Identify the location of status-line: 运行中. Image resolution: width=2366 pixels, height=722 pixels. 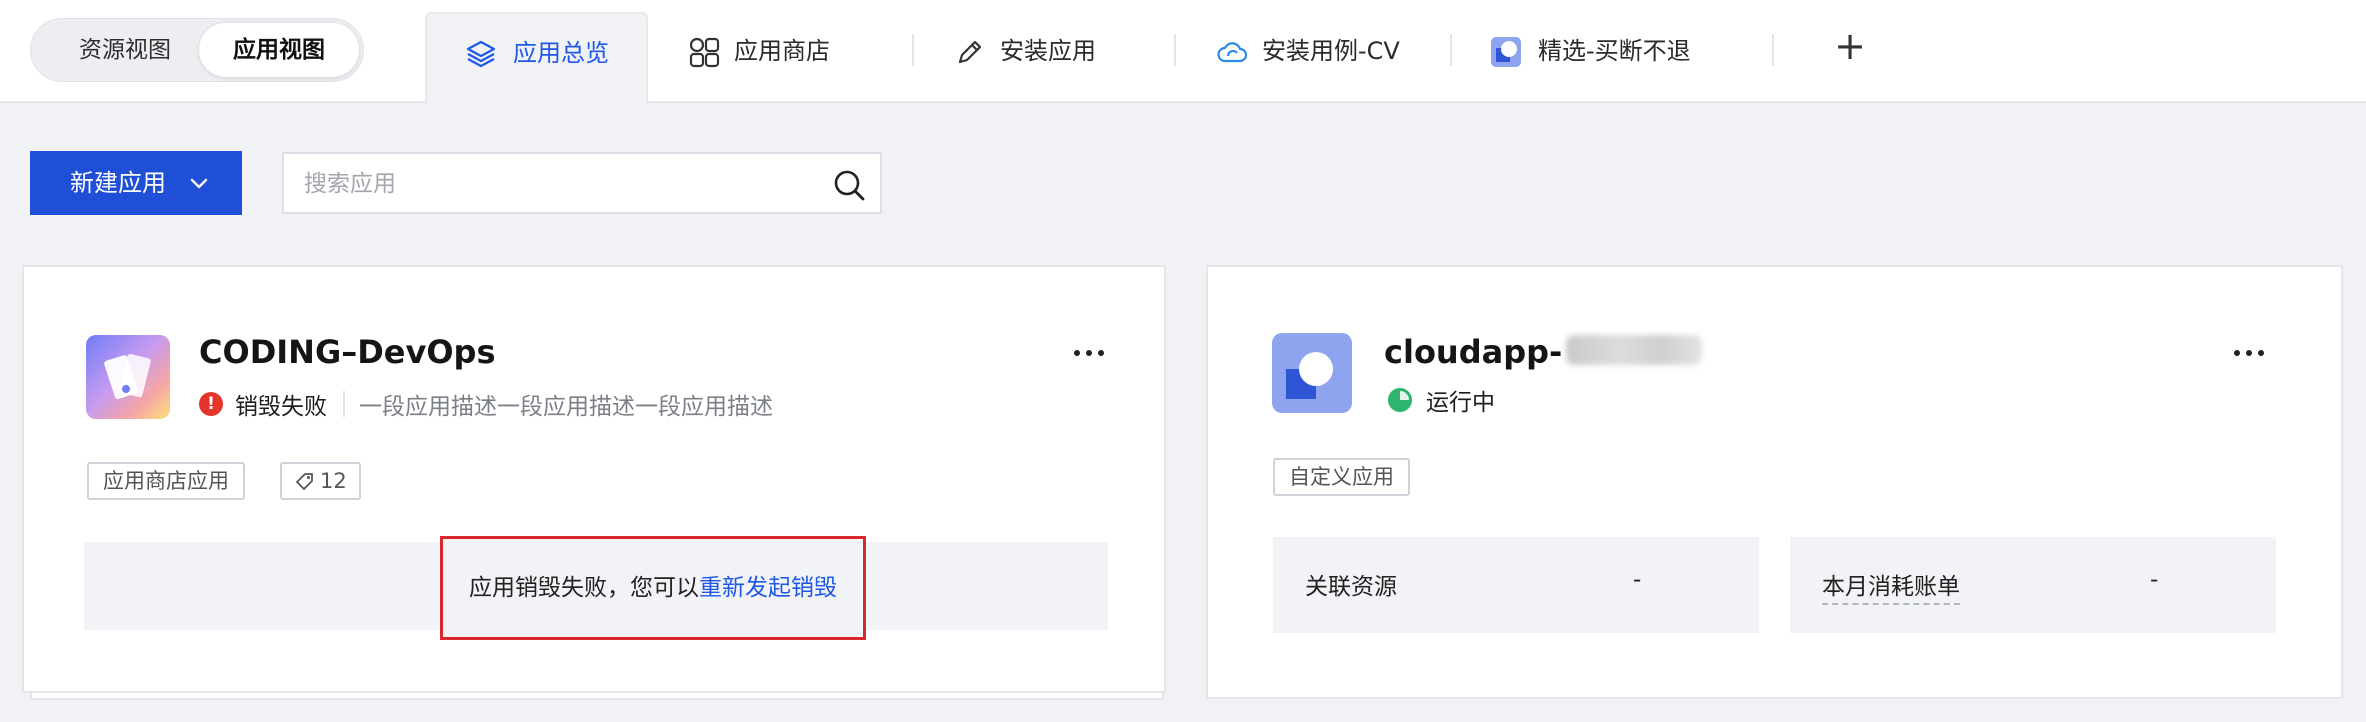
(1440, 400).